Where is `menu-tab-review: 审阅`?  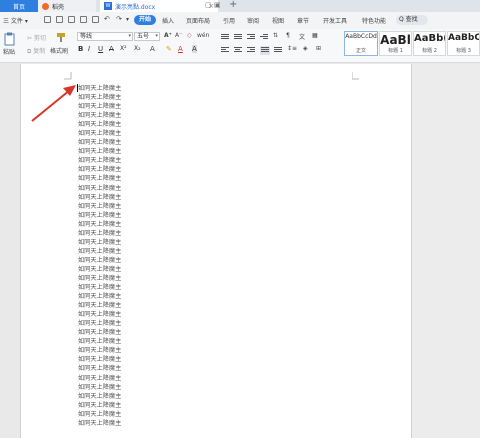 menu-tab-review: 审阅 is located at coordinates (253, 20).